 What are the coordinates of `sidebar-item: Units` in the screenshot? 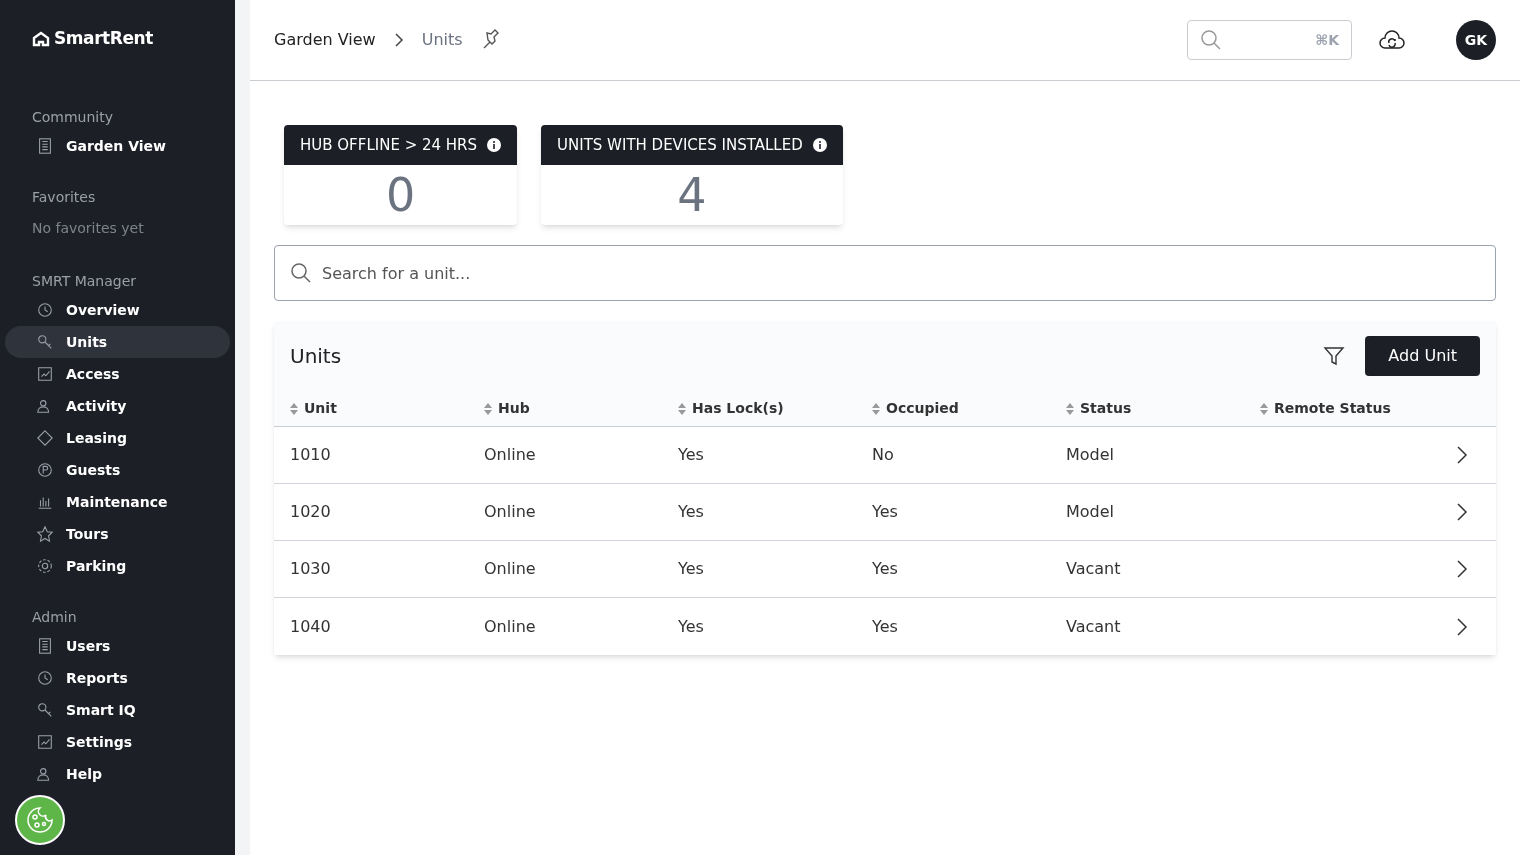 It's located at (117, 342).